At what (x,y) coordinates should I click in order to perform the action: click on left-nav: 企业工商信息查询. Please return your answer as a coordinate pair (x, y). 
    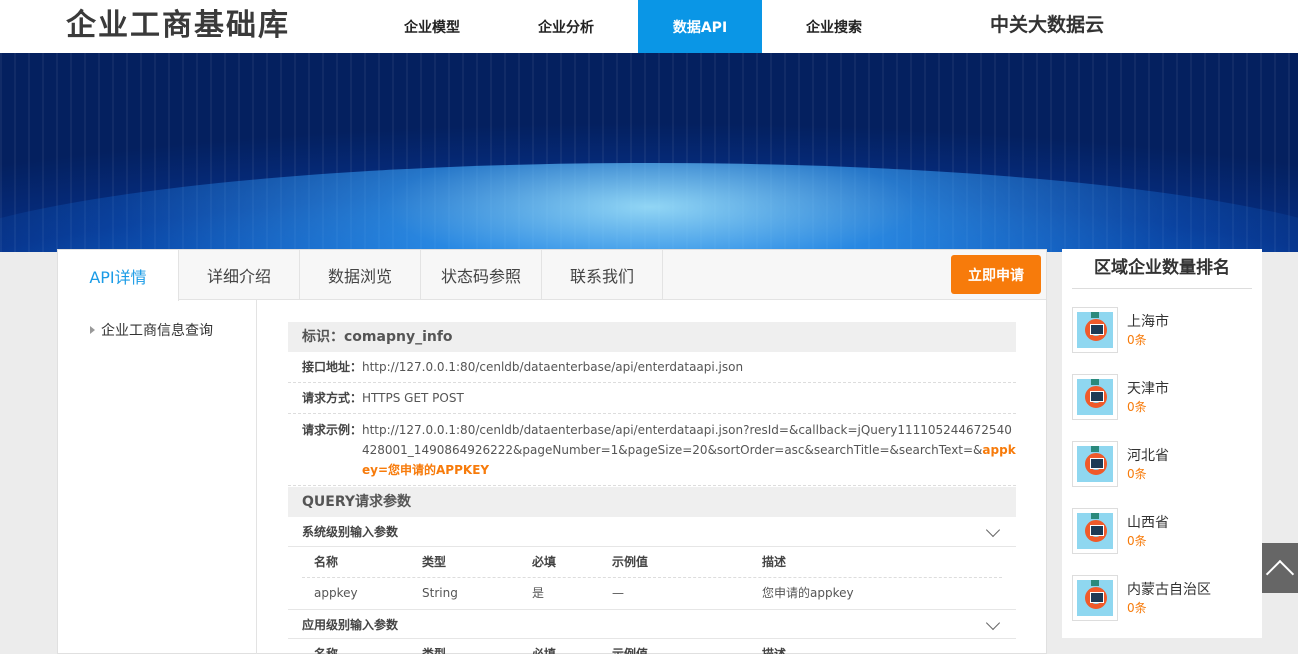
    Looking at the image, I should click on (157, 477).